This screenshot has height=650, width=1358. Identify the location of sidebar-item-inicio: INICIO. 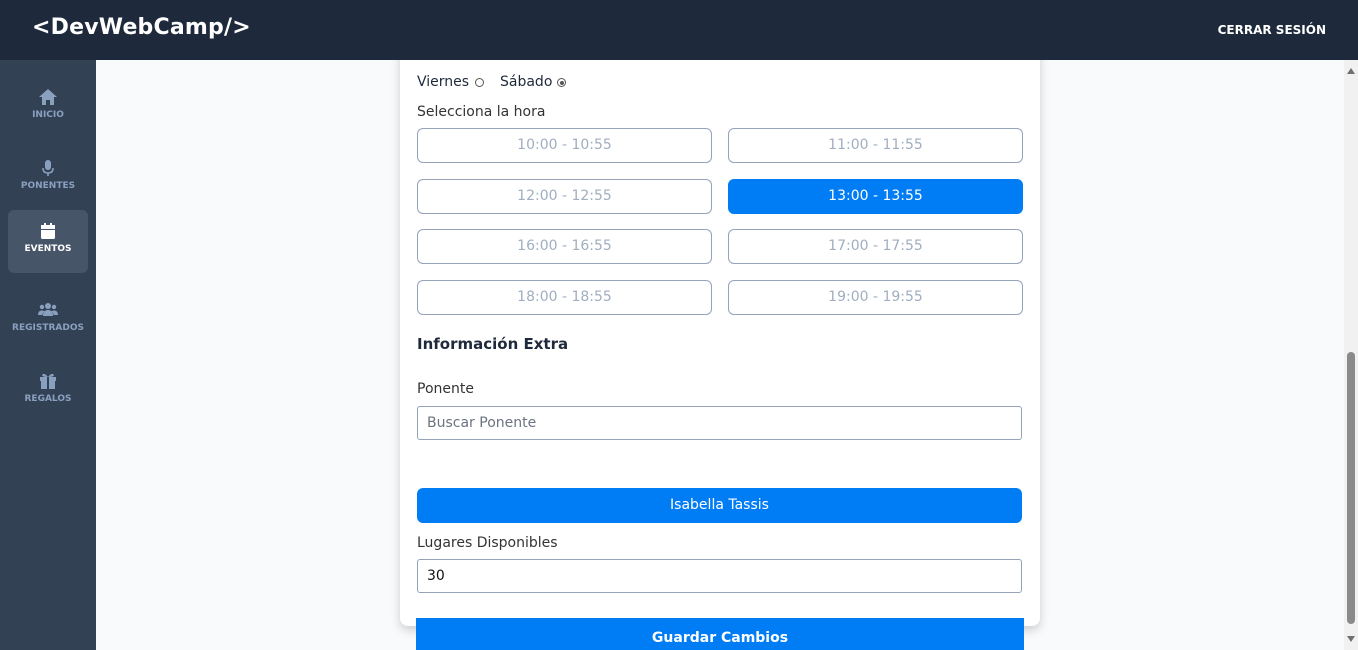
(48, 107).